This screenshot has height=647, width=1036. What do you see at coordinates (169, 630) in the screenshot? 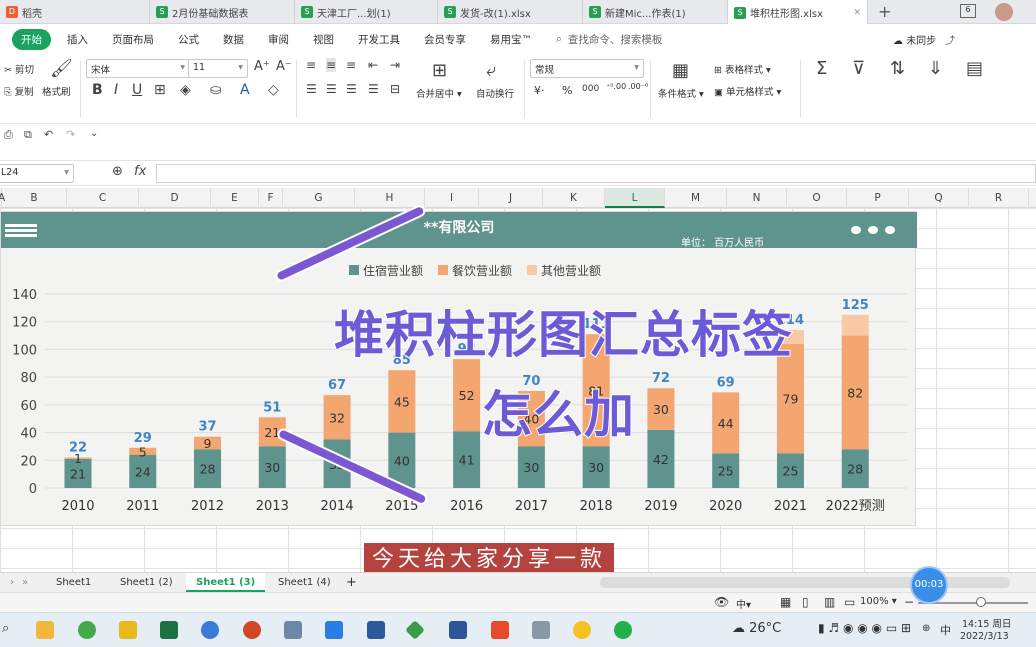
I see `excel-icon` at bounding box center [169, 630].